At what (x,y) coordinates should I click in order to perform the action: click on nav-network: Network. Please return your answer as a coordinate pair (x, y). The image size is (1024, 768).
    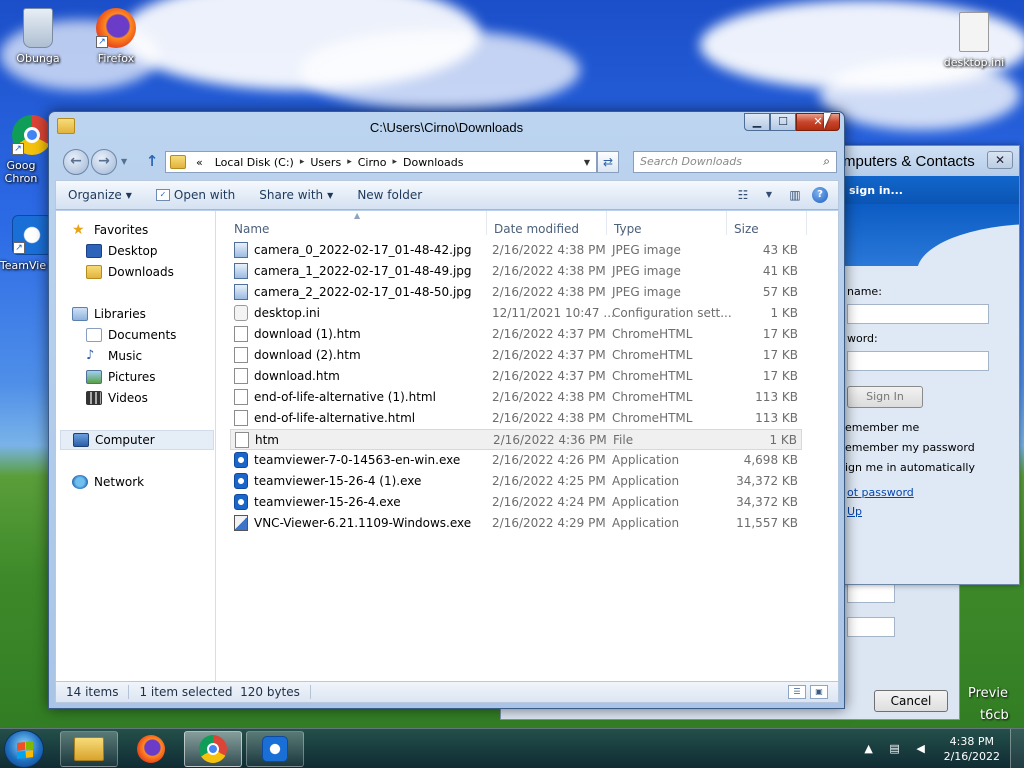
    Looking at the image, I should click on (108, 482).